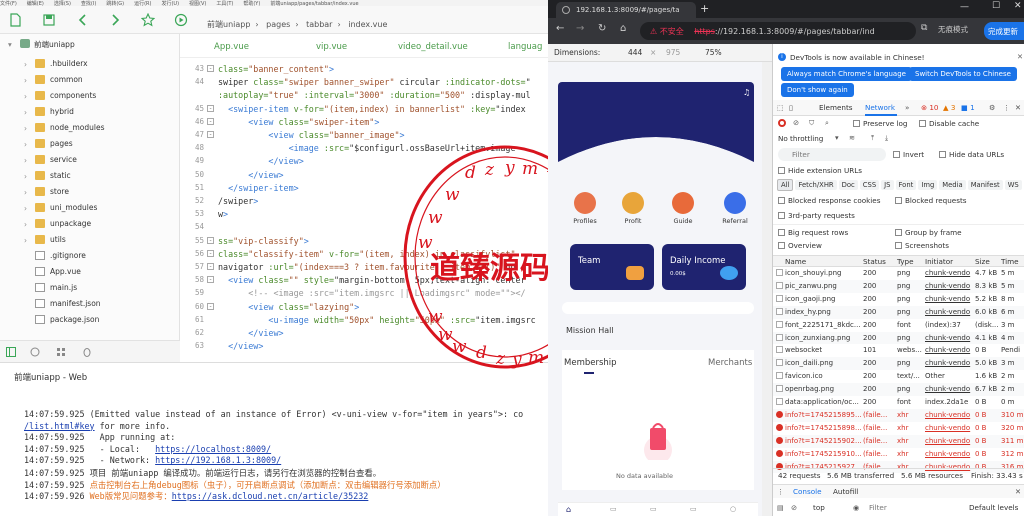  I want to click on plugin-icon, so click(35, 352).